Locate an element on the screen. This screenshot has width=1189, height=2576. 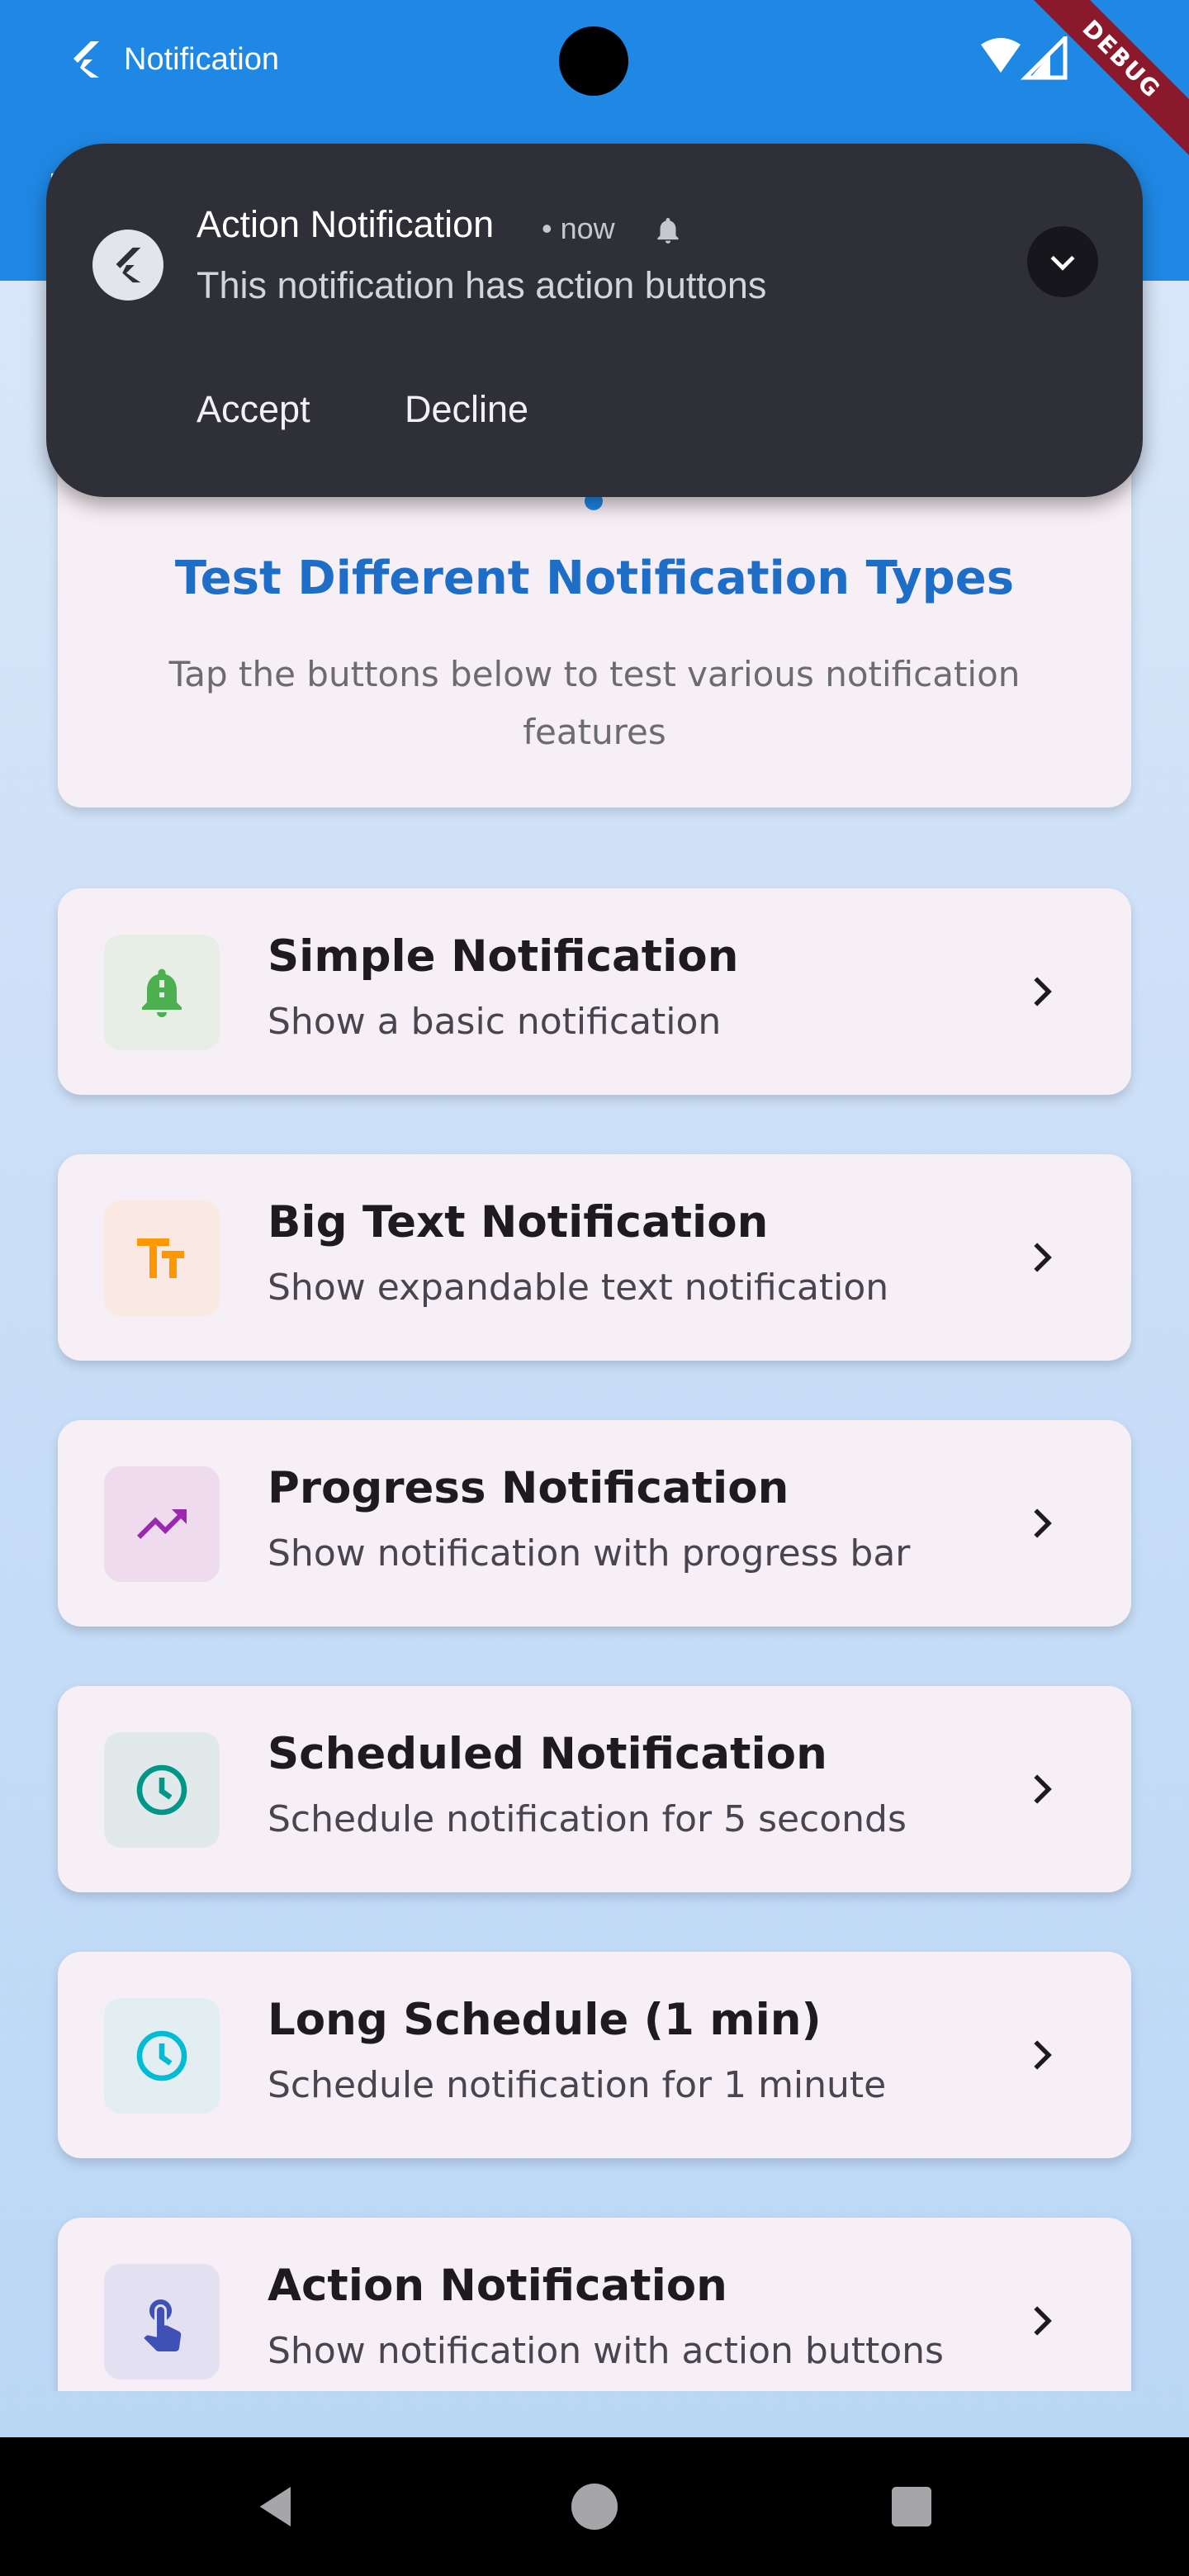
recents-icon is located at coordinates (911, 2506).